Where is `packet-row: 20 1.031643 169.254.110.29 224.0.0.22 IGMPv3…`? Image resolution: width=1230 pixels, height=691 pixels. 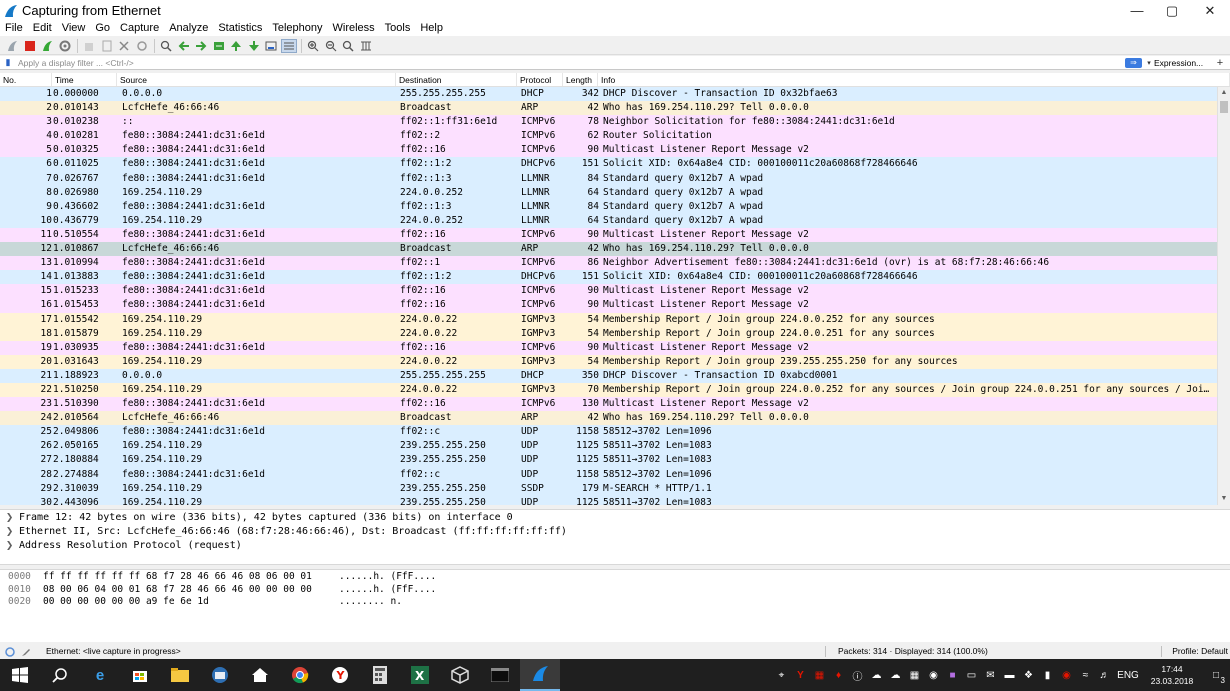 packet-row: 20 1.031643 169.254.110.29 224.0.0.22 IGMPv3… is located at coordinates (615, 361).